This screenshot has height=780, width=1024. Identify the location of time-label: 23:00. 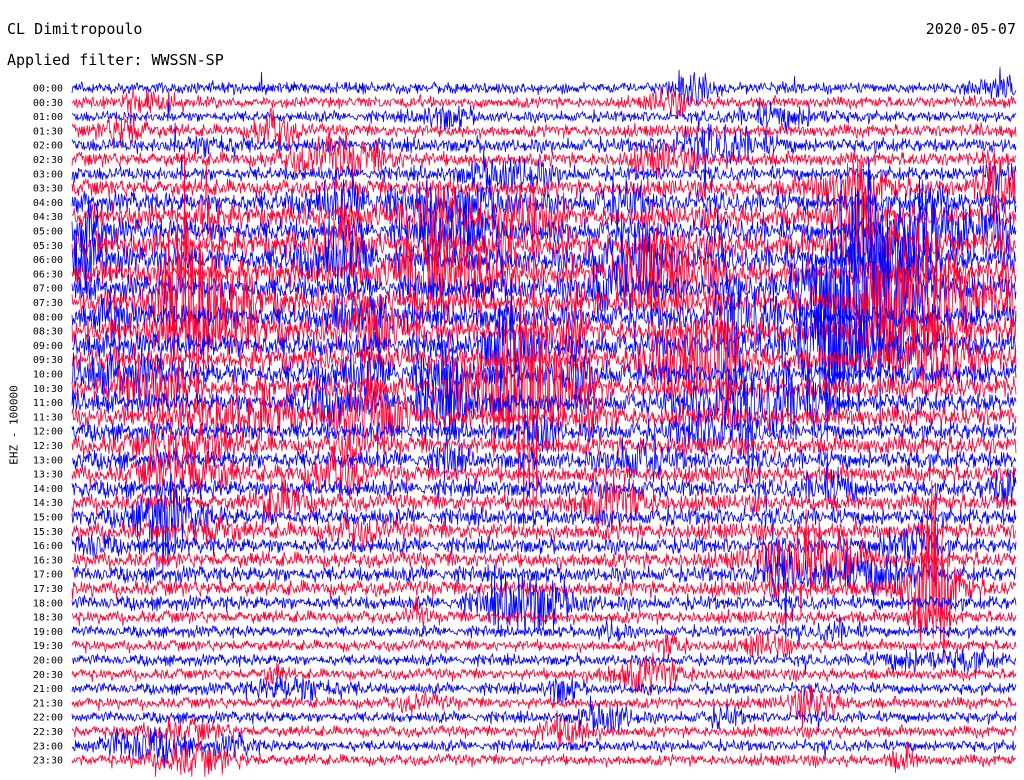
(48, 746).